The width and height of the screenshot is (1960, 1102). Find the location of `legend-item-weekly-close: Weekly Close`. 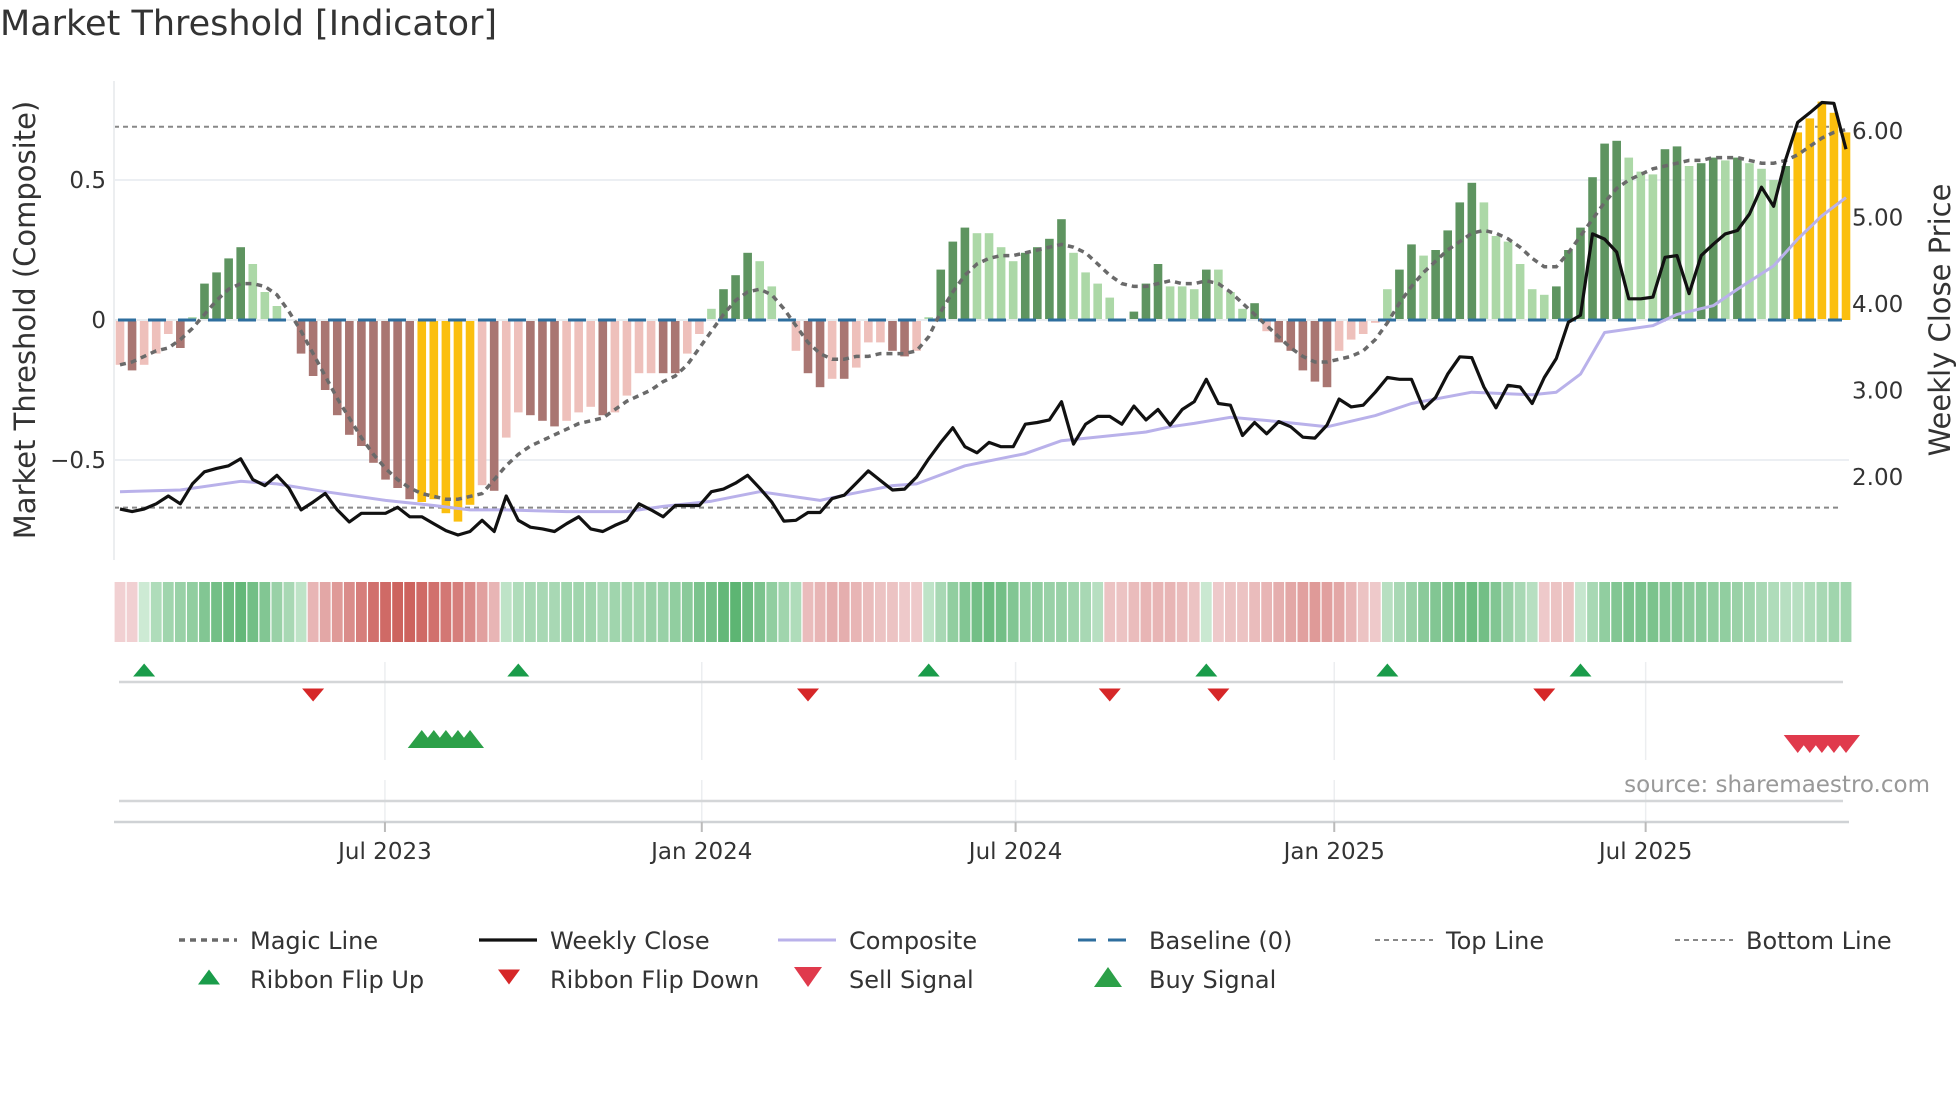

legend-item-weekly-close: Weekly Close is located at coordinates (594, 941).